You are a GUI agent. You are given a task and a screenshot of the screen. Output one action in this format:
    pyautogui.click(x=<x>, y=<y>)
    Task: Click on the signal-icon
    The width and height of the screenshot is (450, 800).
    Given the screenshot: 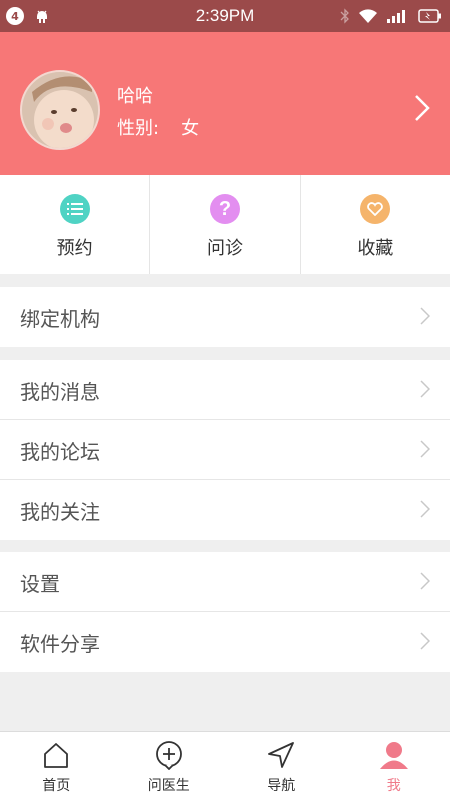 What is the action you would take?
    pyautogui.click(x=396, y=16)
    